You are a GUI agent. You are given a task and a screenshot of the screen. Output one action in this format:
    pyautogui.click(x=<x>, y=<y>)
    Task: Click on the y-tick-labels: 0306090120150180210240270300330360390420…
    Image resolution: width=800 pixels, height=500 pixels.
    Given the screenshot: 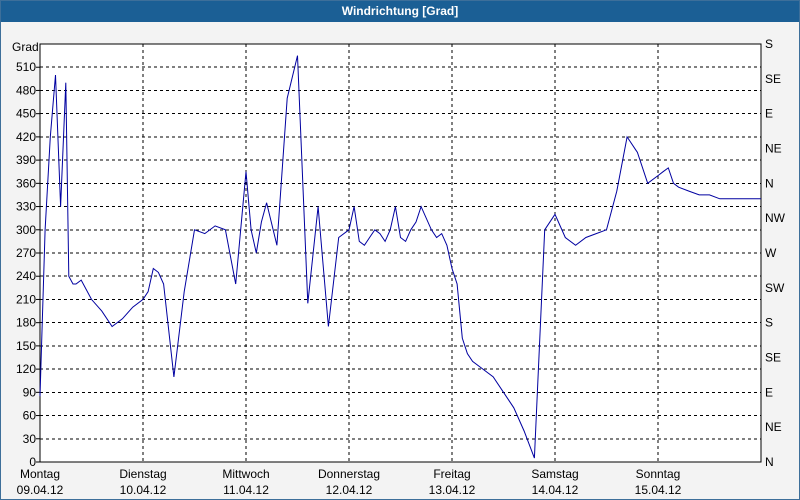 What is the action you would take?
    pyautogui.click(x=28, y=264)
    